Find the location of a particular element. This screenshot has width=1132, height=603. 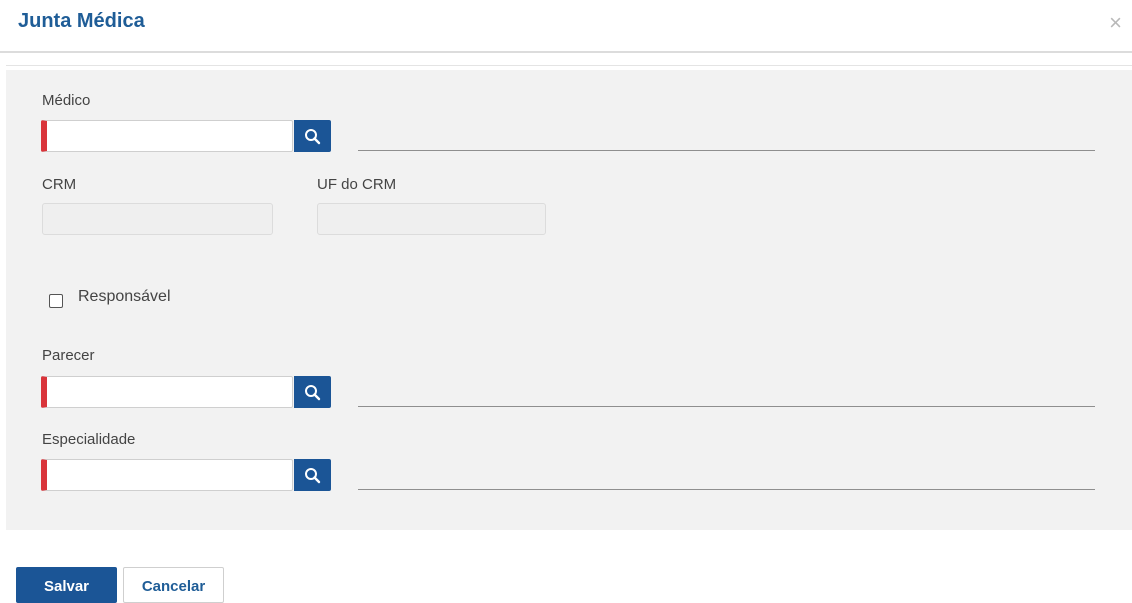

crm-field is located at coordinates (157, 219).